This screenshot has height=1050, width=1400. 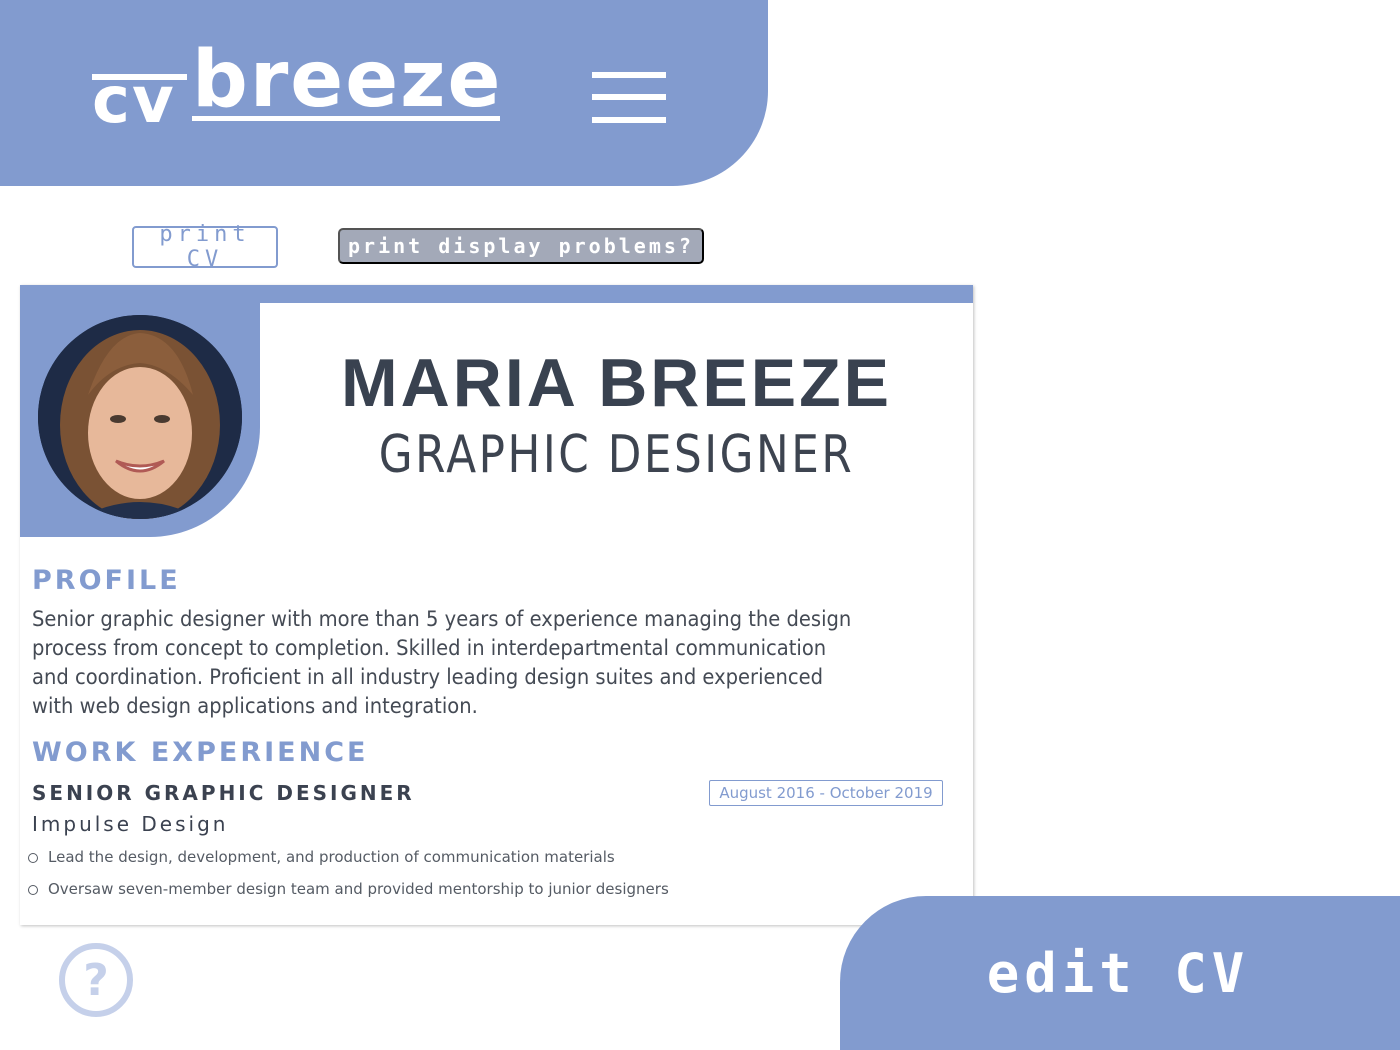 I want to click on hamburger-menu-icon, so click(x=629, y=98).